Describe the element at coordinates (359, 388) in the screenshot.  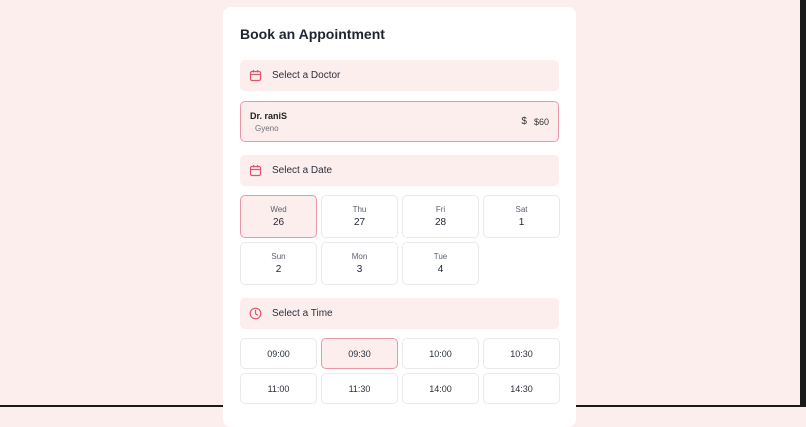
I see `time-slot: 11:30` at that location.